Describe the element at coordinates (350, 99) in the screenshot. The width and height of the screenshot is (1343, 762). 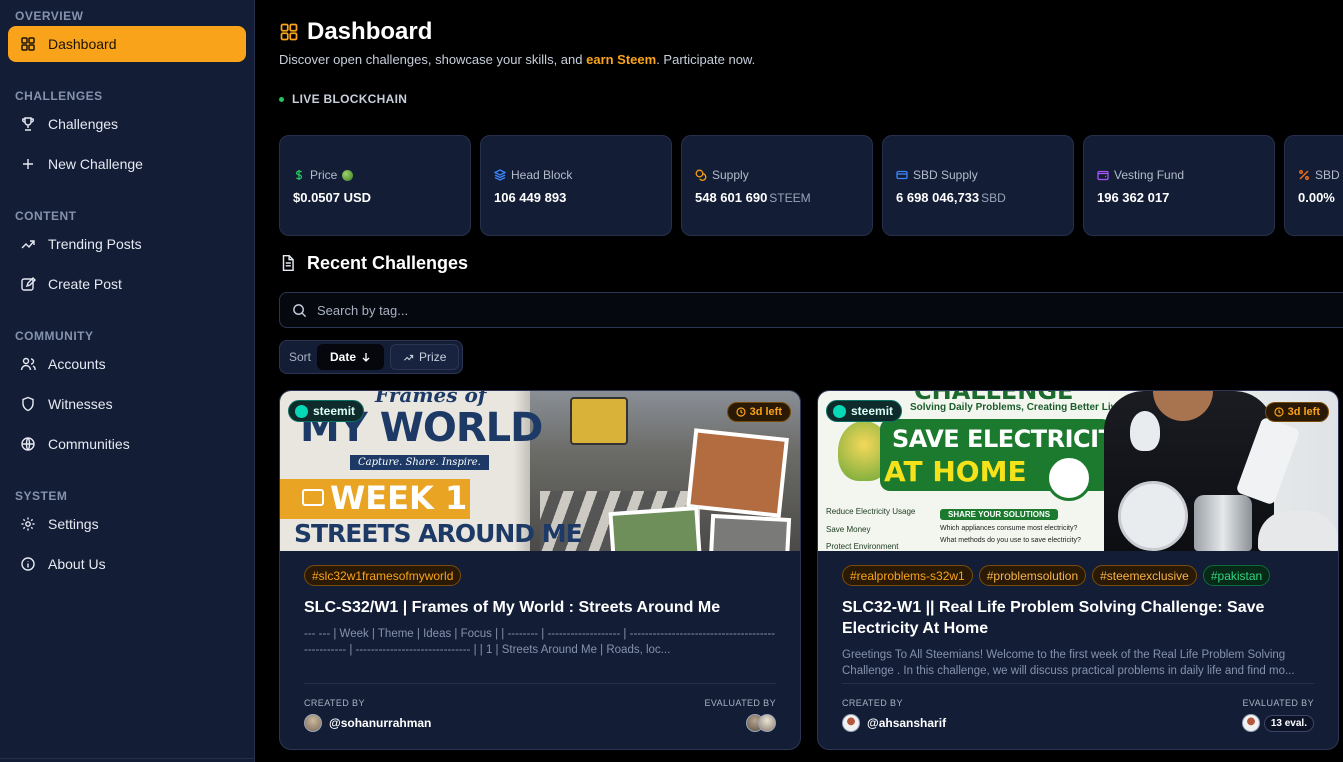
I see `live-label: LIVE BLOCKCHAIN` at that location.